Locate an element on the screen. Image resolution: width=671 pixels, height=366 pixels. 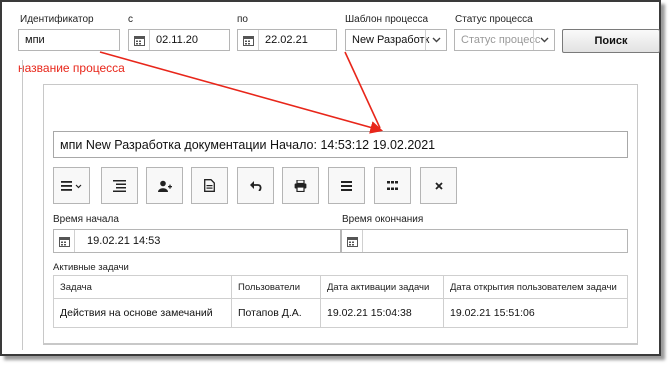
annotation-arrows is located at coordinates (241, 92).